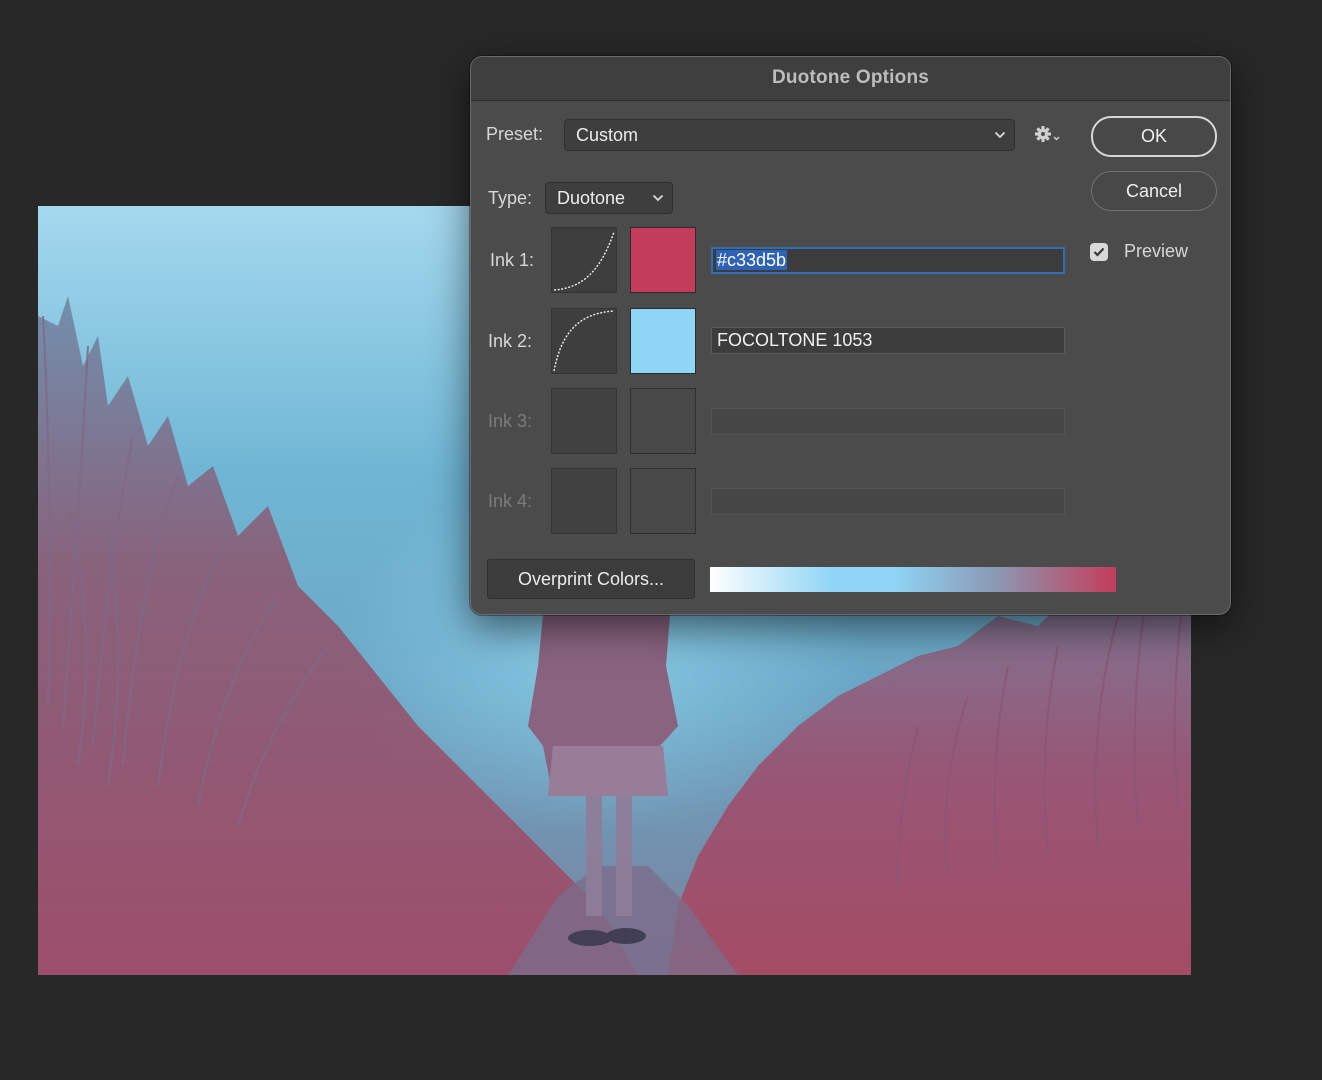  What do you see at coordinates (663, 260) in the screenshot?
I see `ink-1-color-swatch` at bounding box center [663, 260].